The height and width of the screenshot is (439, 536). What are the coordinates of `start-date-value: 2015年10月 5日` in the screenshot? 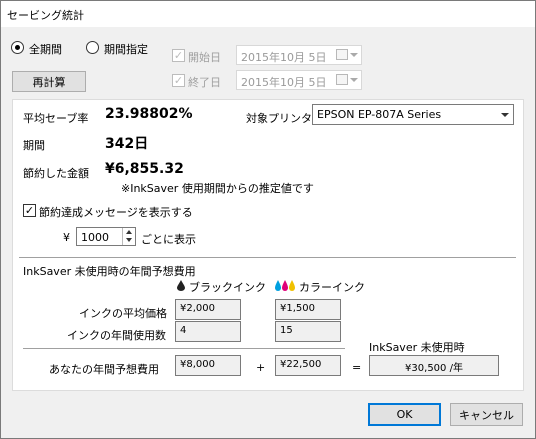 It's located at (284, 57).